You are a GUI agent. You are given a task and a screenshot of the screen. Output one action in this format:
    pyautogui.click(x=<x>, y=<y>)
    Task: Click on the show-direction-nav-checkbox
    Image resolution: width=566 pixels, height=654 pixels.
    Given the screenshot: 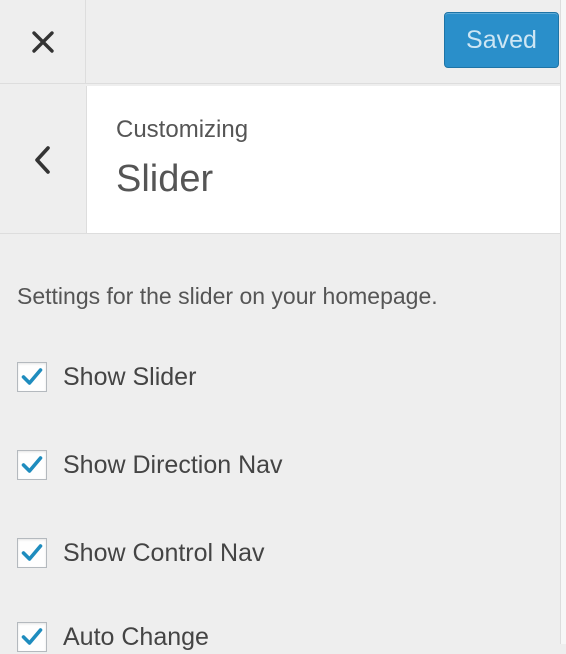 What is the action you would take?
    pyautogui.click(x=32, y=465)
    